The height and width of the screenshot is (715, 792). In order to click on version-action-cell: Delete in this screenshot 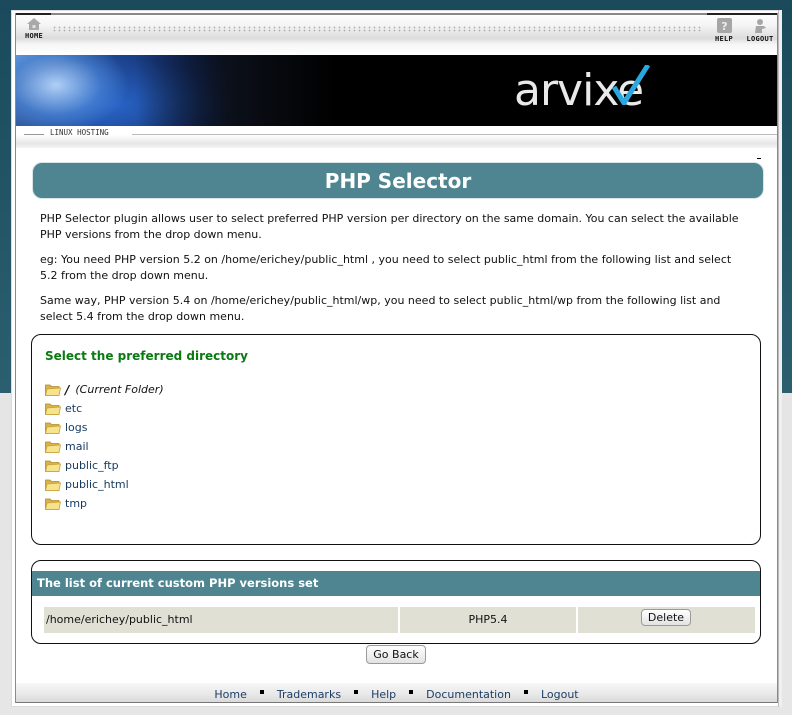, I will do `click(666, 620)`.